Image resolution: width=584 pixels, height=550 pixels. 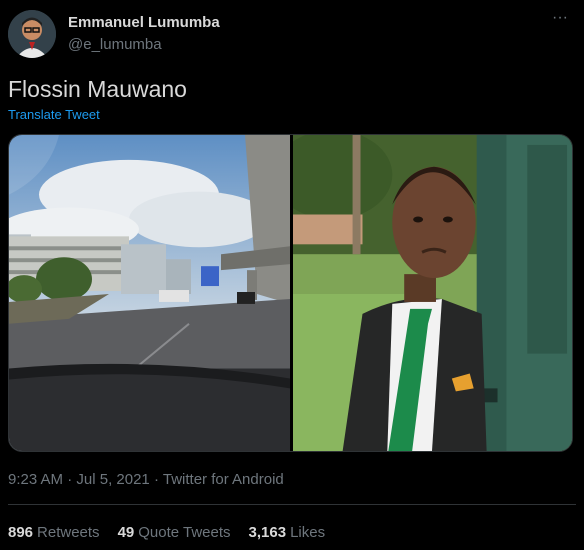 I want to click on tweet-date: Jul 5, 2021, so click(x=112, y=479).